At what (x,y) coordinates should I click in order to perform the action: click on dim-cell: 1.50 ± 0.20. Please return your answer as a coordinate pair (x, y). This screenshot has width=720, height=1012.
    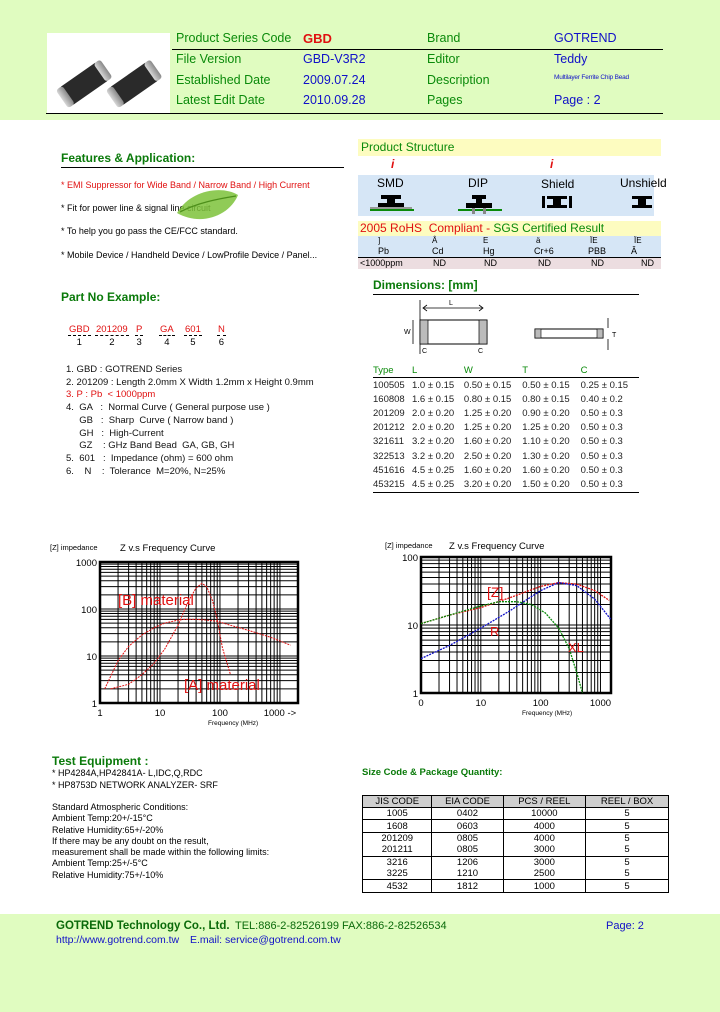
    Looking at the image, I should click on (546, 484).